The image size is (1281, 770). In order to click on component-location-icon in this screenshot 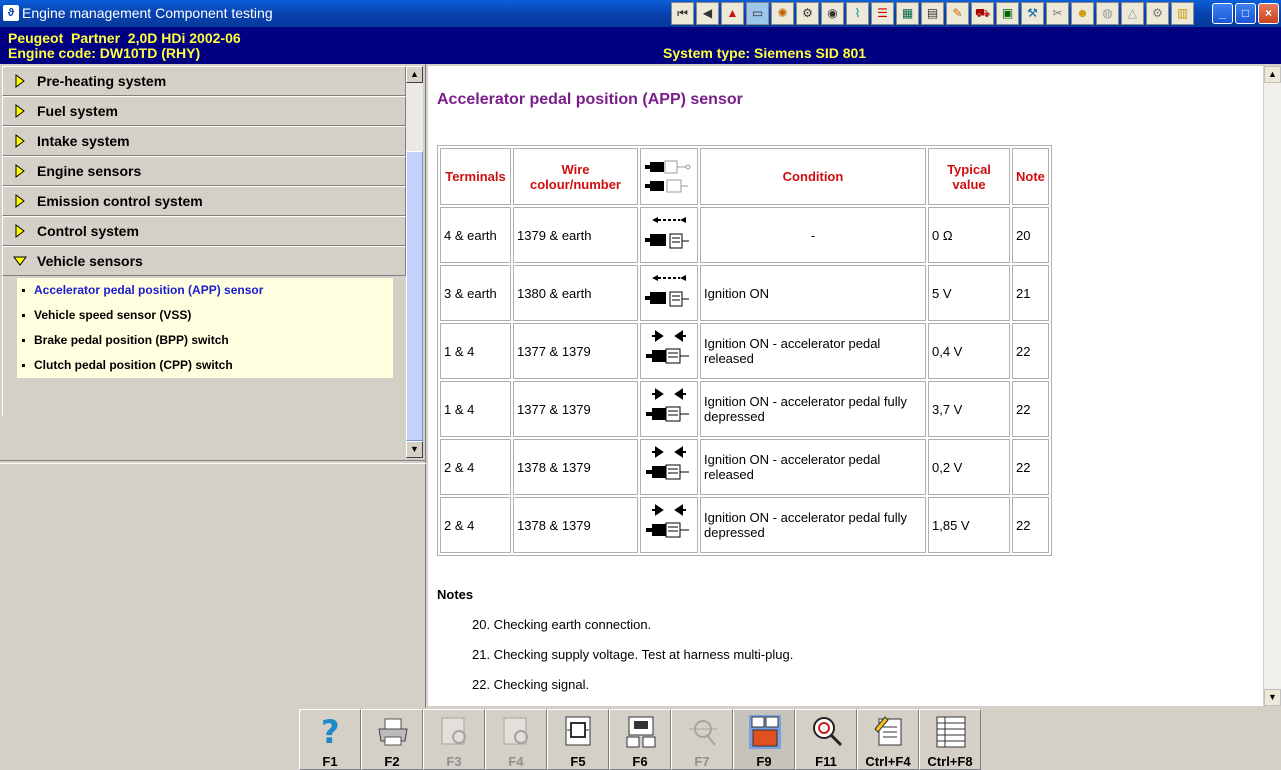, I will do `click(578, 731)`.